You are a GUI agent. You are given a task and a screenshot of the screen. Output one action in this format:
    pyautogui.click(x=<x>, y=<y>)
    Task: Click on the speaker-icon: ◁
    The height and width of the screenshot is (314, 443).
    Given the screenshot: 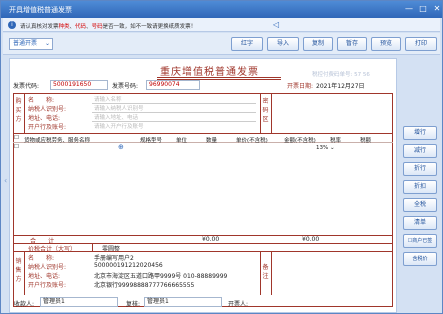 What is the action you would take?
    pyautogui.click(x=276, y=24)
    